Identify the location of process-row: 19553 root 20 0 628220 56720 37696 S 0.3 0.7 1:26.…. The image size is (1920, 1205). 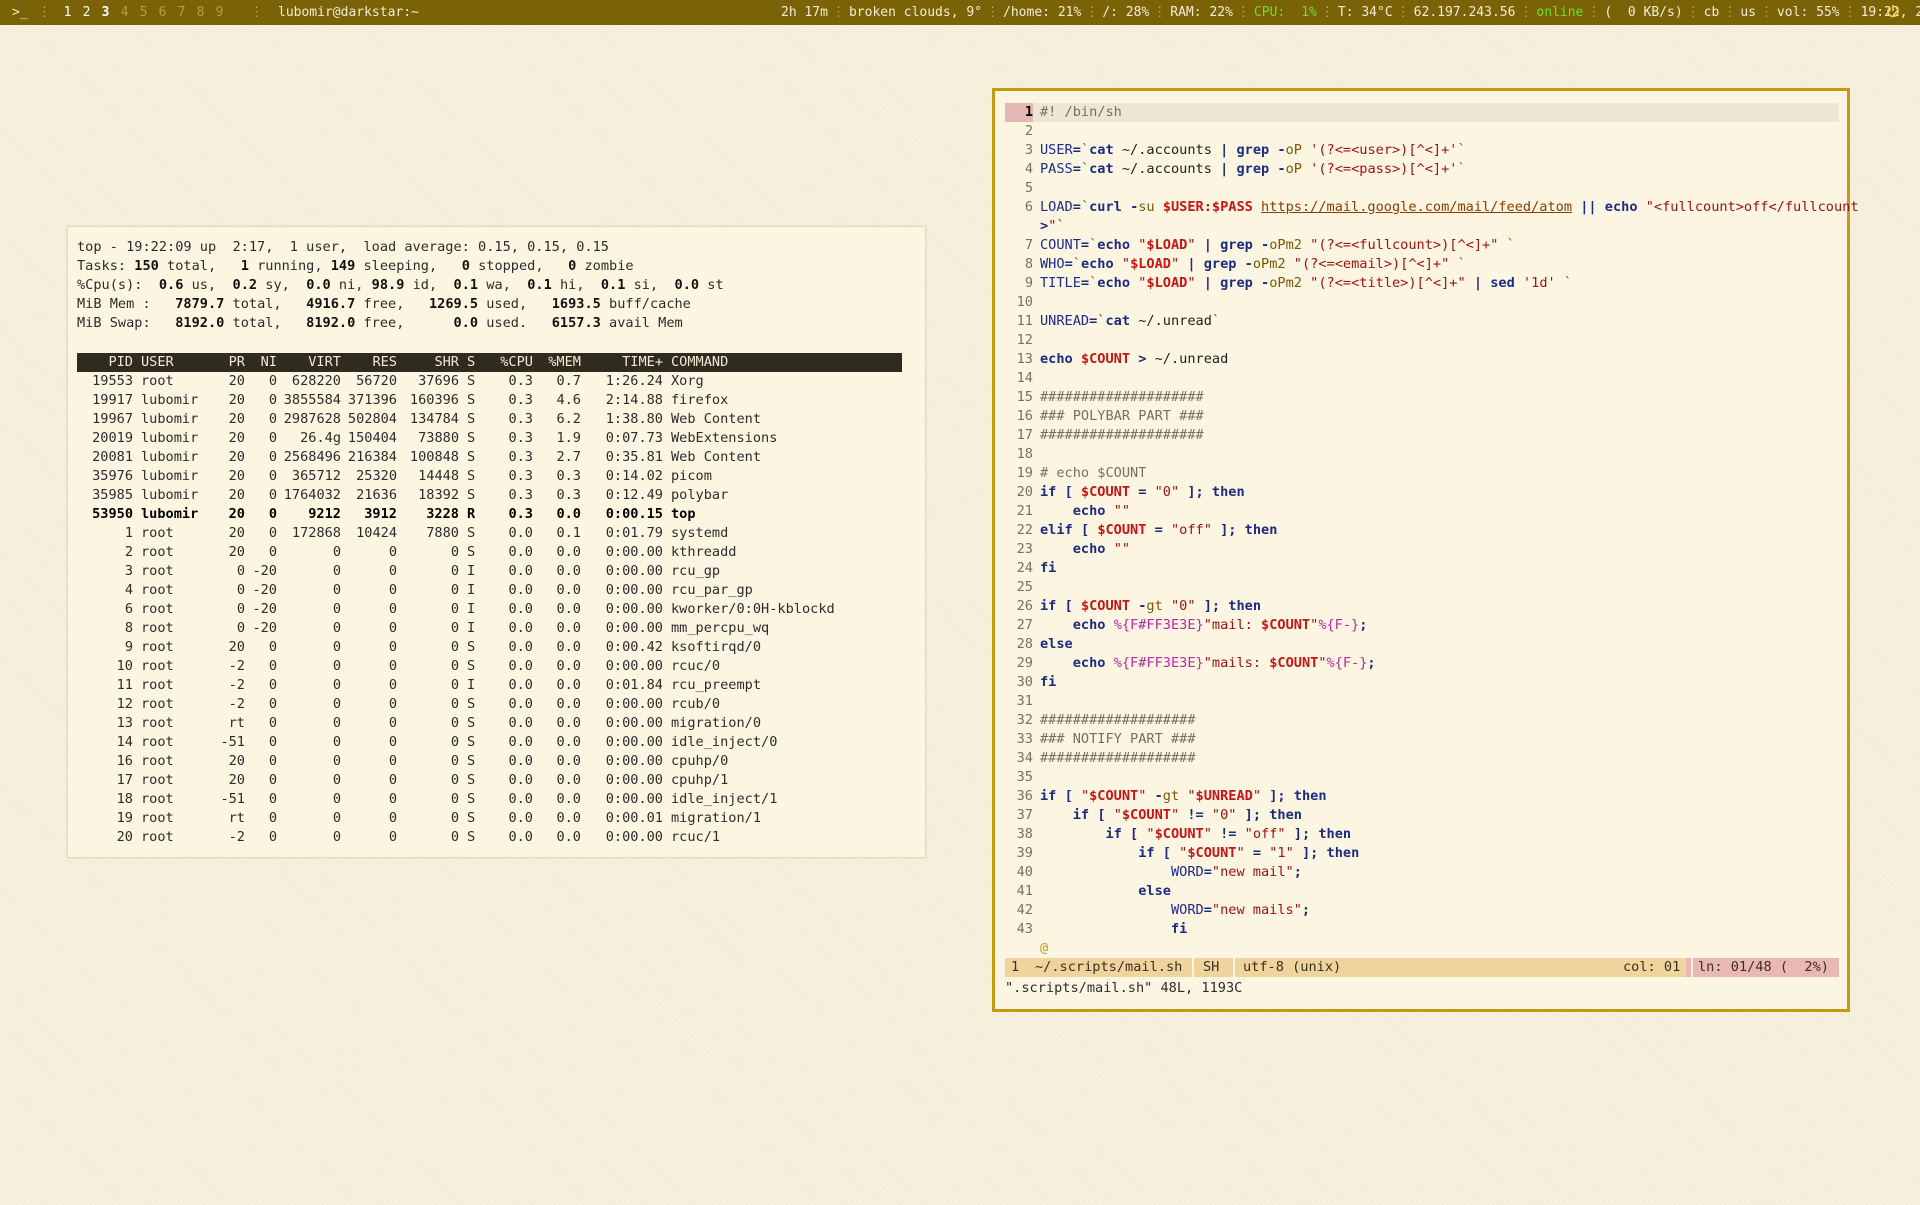
(474, 381).